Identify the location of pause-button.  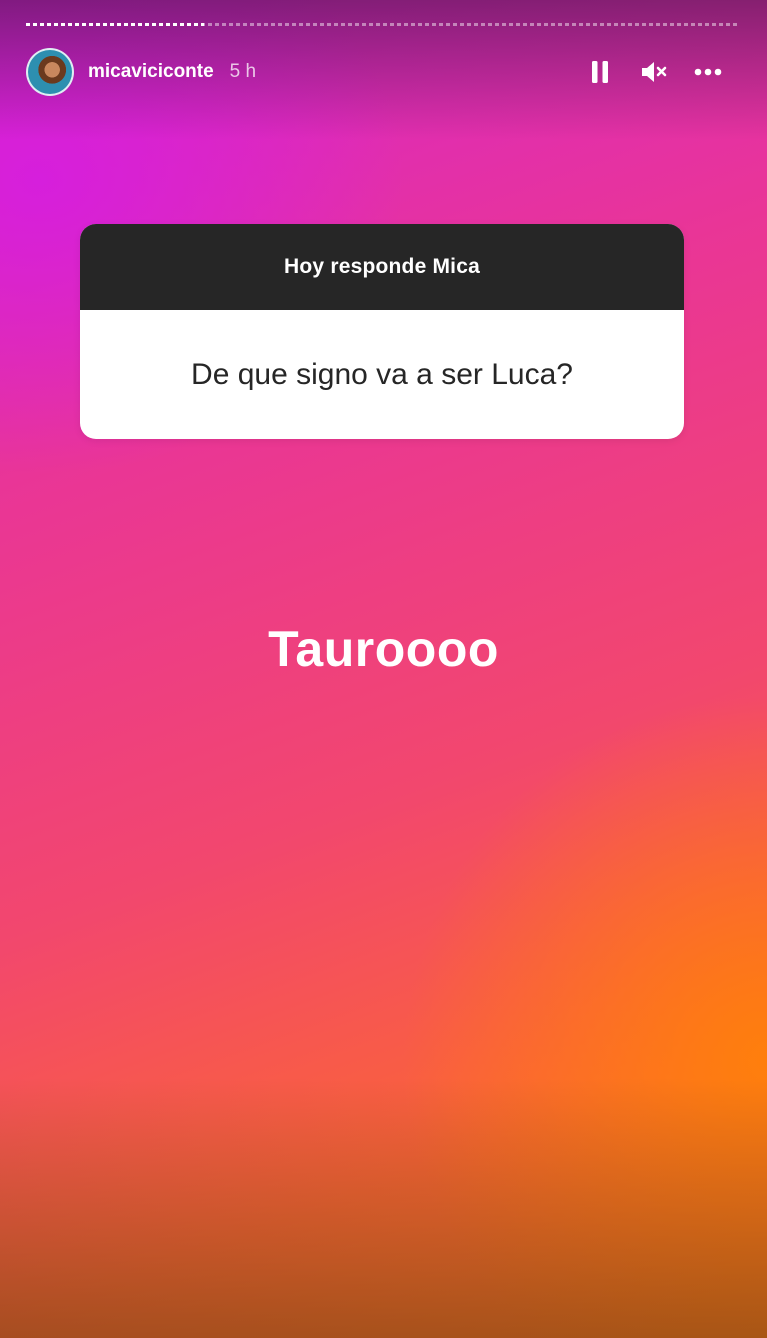
(600, 72).